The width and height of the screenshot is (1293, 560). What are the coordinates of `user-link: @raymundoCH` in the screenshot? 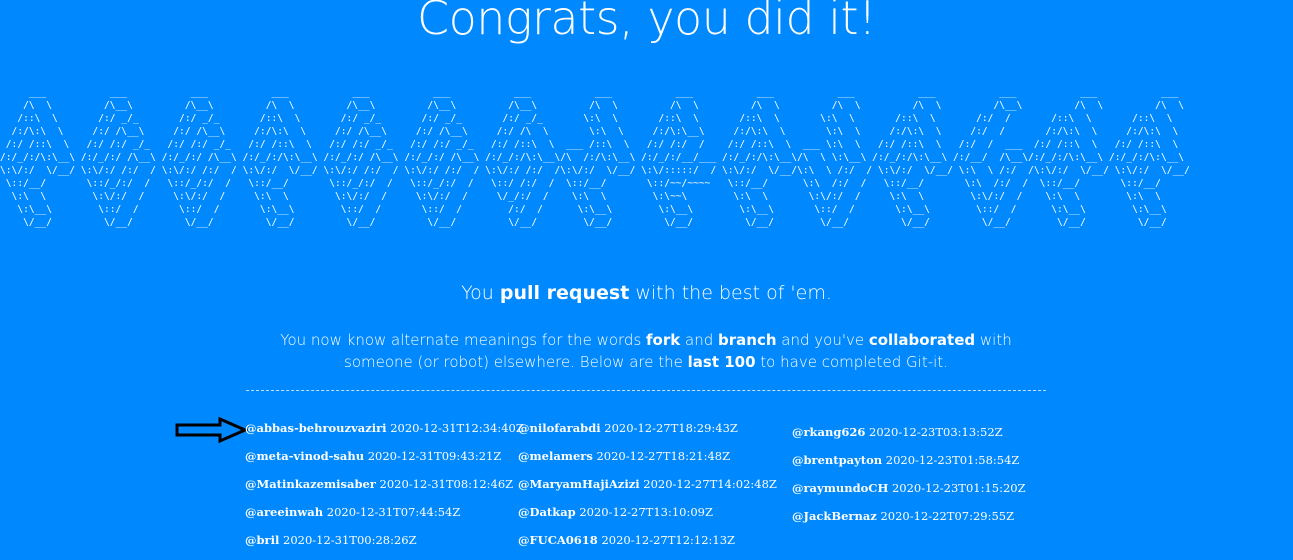 It's located at (840, 488).